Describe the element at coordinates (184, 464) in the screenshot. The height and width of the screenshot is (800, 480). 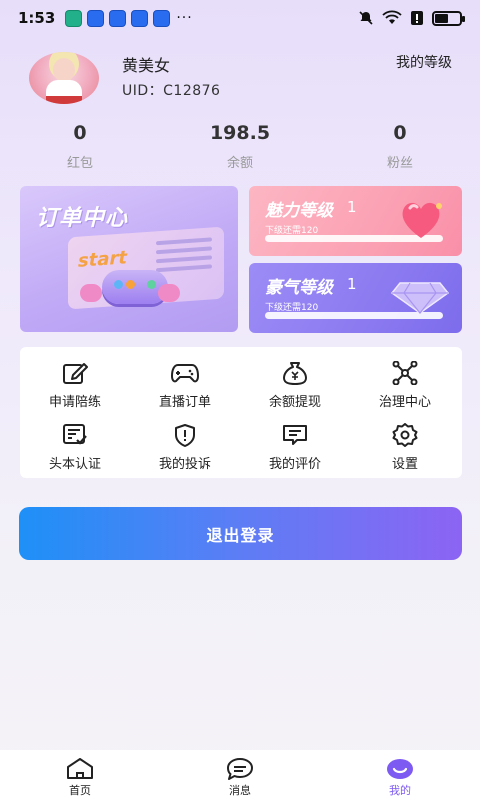
I see `function-label: 我的投诉` at that location.